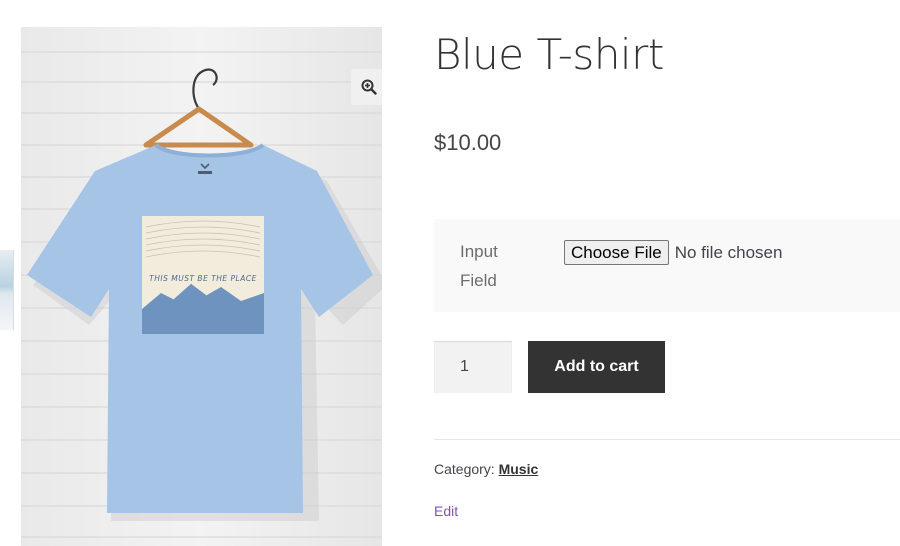 This screenshot has width=900, height=546. Describe the element at coordinates (667, 439) in the screenshot. I see `divider` at that location.